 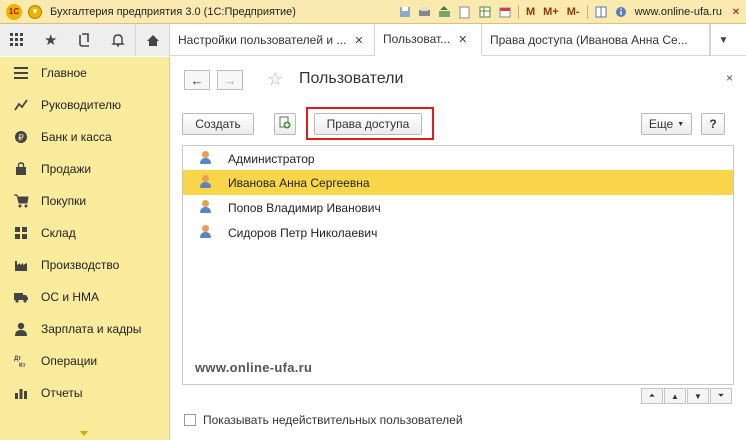 I want to click on sidebar-item-label: ОС и НМА, so click(x=70, y=297).